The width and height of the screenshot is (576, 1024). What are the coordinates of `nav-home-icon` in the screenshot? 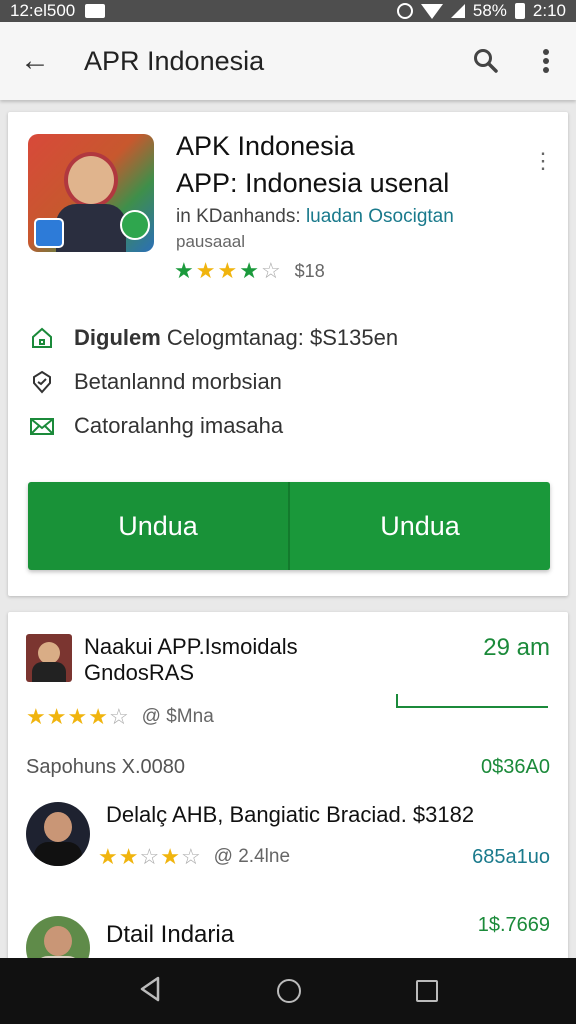 It's located at (288, 991).